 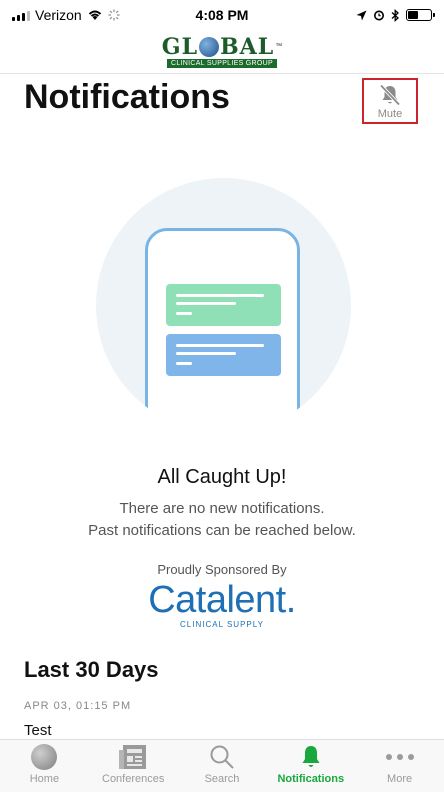 I want to click on tab-notifications: Notifications, so click(x=310, y=766).